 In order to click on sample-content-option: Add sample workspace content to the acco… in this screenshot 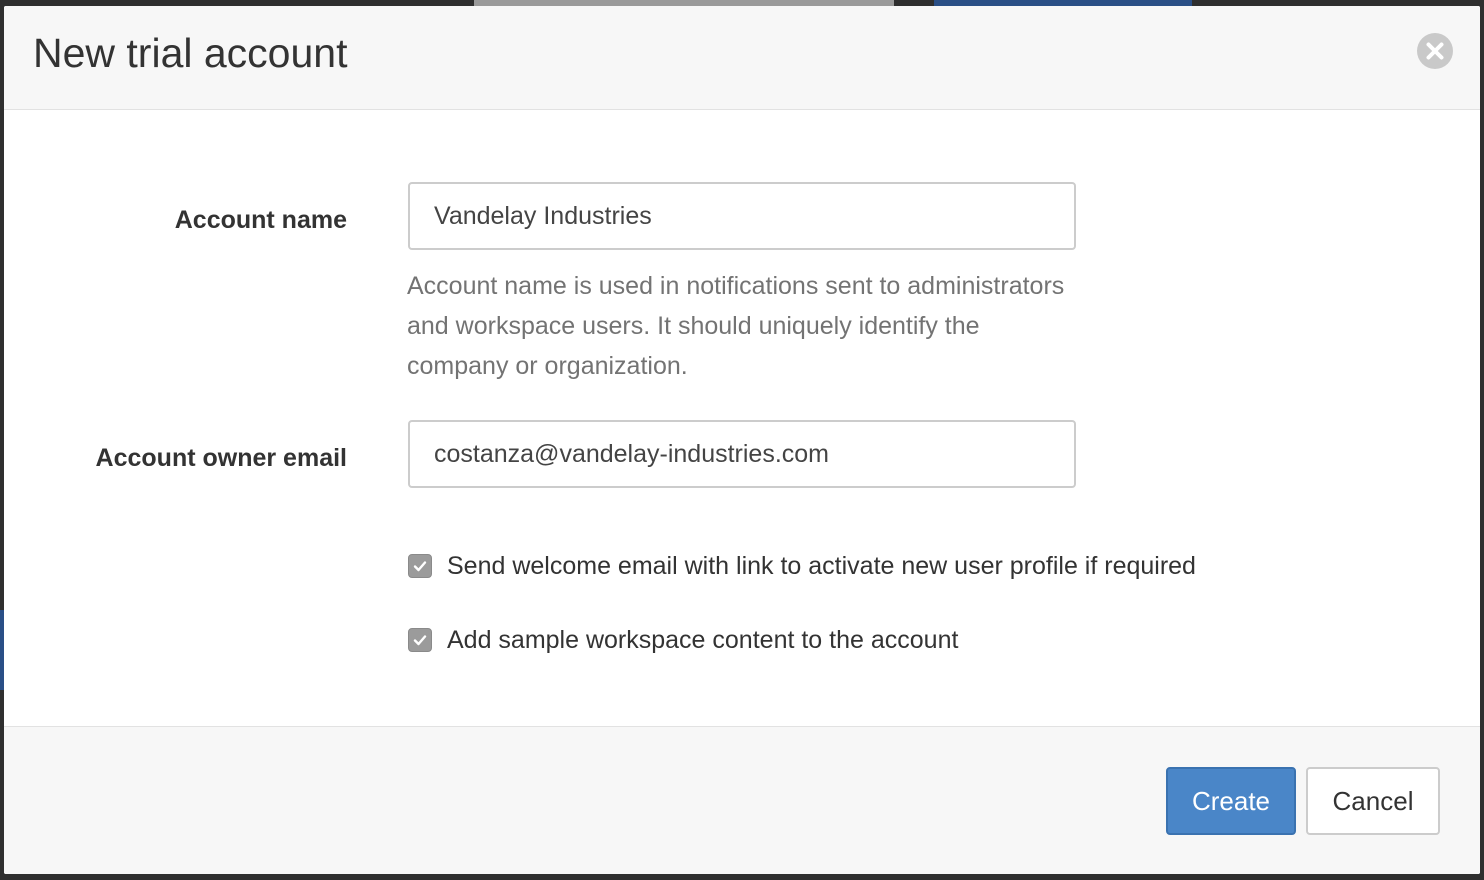, I will do `click(683, 640)`.